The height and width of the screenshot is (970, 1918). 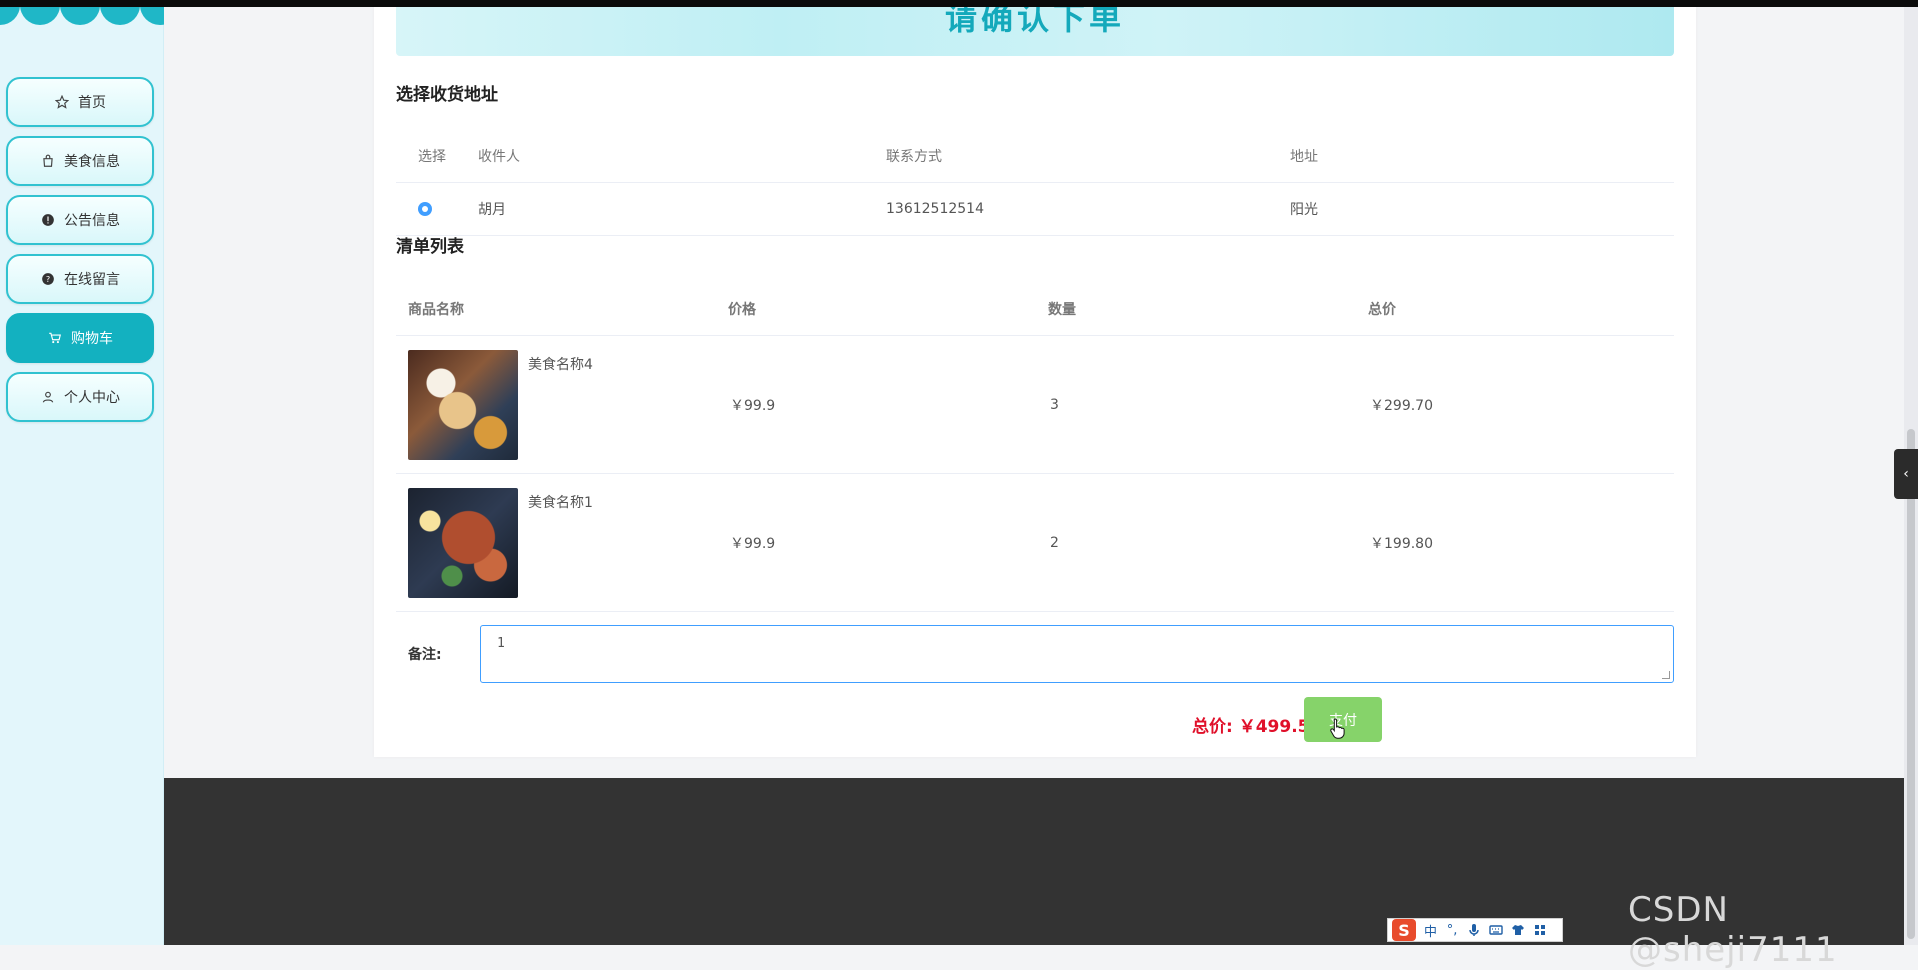 I want to click on sidebar-item-cart: 购物车, so click(x=80, y=338).